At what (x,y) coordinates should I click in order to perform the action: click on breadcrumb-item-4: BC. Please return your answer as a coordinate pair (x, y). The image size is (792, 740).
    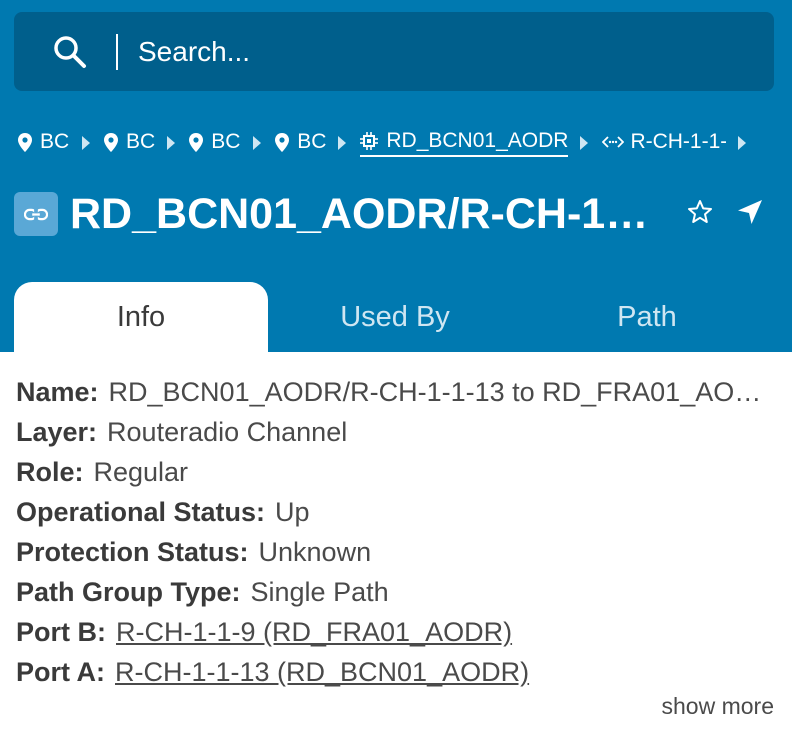
    Looking at the image, I should click on (300, 143).